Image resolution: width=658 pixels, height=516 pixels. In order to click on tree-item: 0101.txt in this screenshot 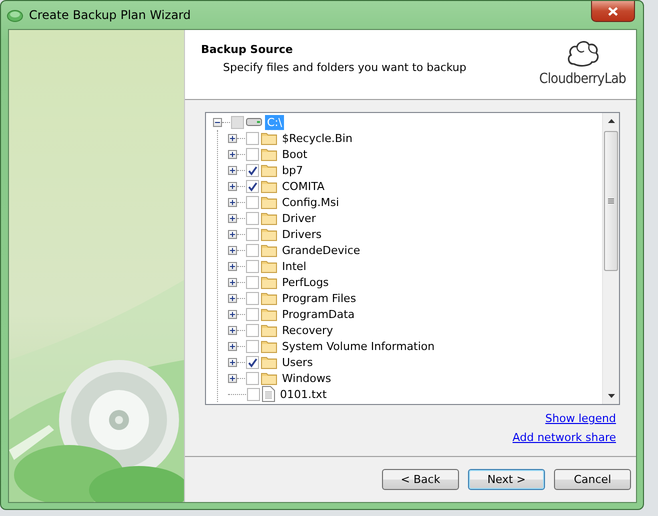, I will do `click(303, 394)`.